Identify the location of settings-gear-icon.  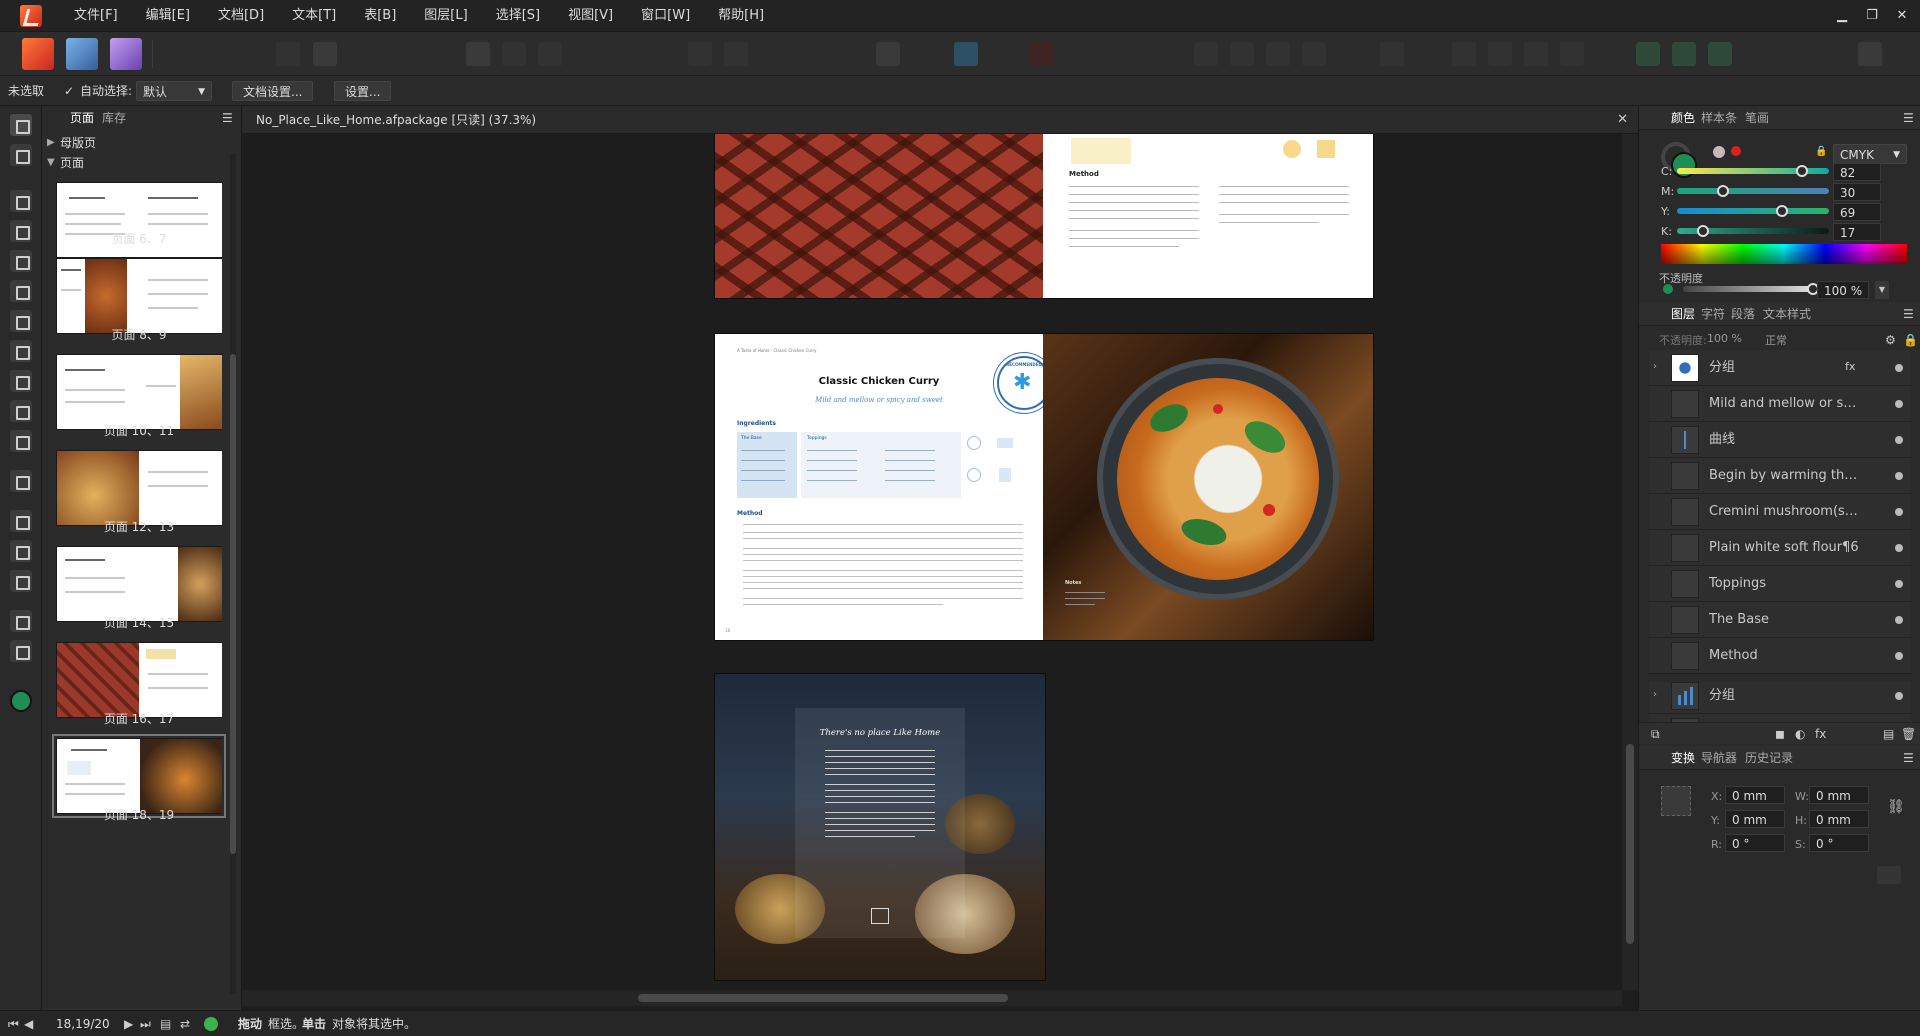
(325, 54).